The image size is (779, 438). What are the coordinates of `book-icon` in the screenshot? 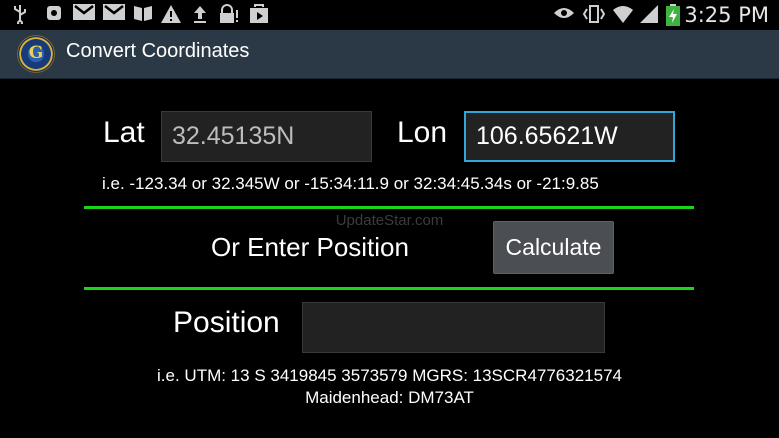 It's located at (143, 15).